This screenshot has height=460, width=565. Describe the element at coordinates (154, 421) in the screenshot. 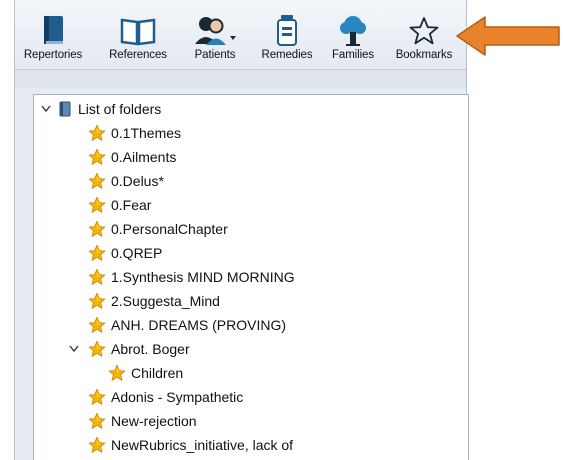

I see `tree-item-label: New-rejection` at that location.